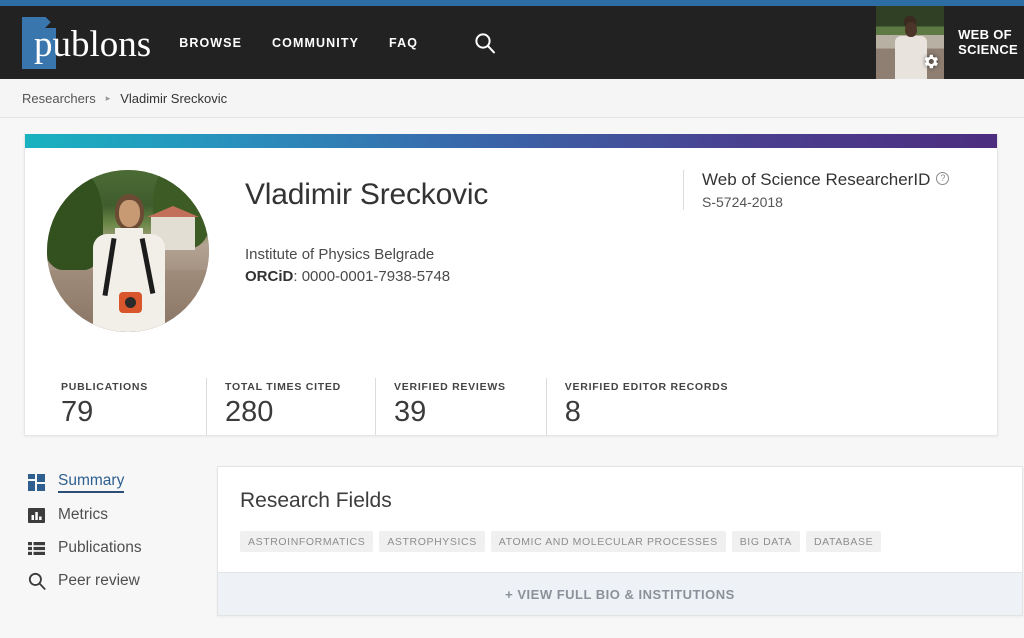 This screenshot has width=1024, height=638. I want to click on web-of-science-logo: WEB OF SCIENCE, so click(984, 42).